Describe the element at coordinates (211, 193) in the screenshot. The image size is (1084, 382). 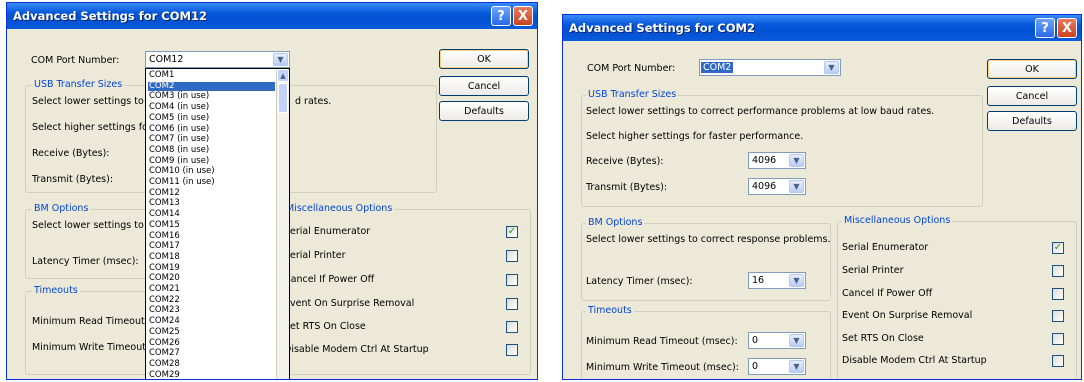
I see `dropdown-option: COM12` at that location.